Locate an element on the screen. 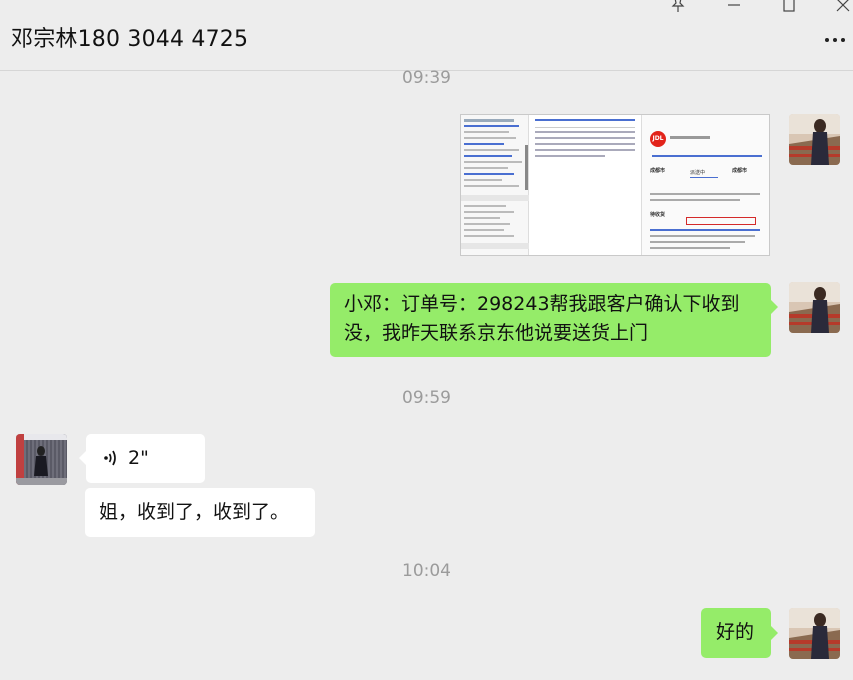 The height and width of the screenshot is (680, 853). timestamp: 10:04 is located at coordinates (426, 571).